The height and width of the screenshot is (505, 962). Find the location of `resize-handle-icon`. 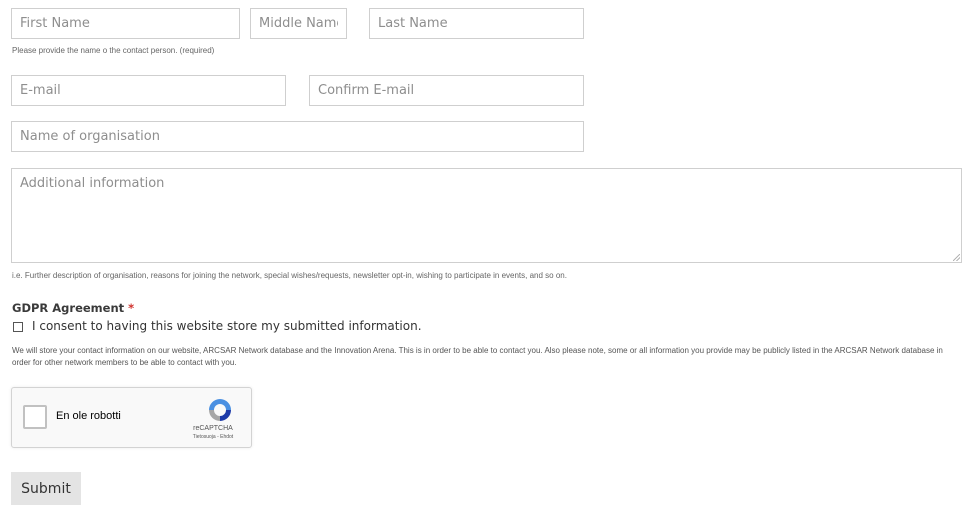

resize-handle-icon is located at coordinates (956, 257).